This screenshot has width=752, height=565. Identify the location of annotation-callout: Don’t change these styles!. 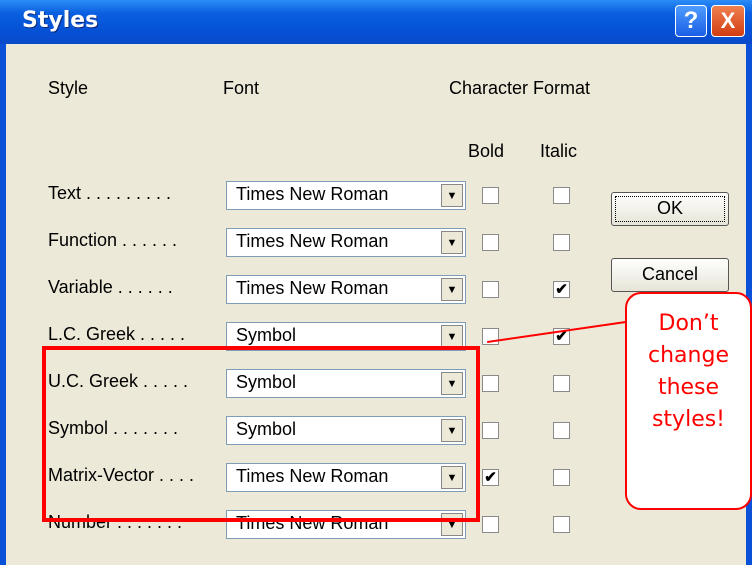
(688, 401).